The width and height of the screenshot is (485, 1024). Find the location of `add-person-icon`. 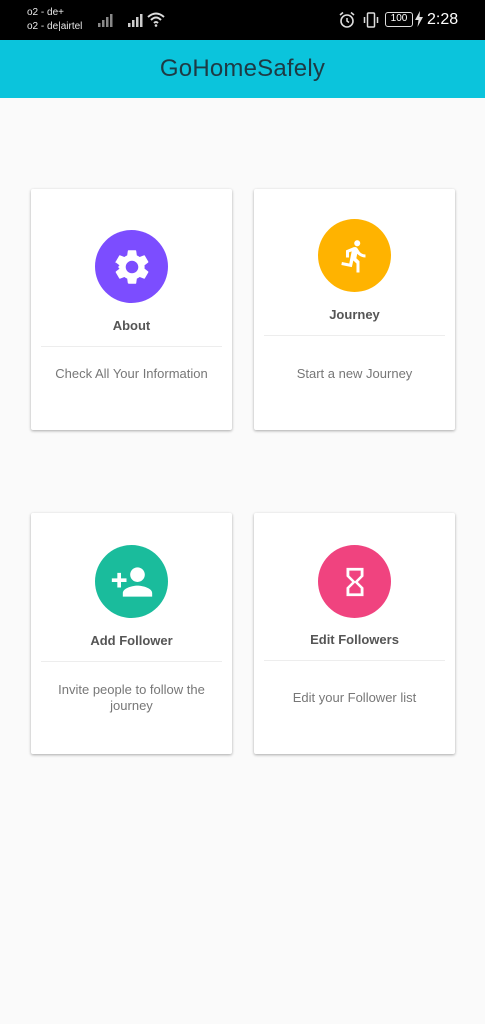

add-person-icon is located at coordinates (131, 581).